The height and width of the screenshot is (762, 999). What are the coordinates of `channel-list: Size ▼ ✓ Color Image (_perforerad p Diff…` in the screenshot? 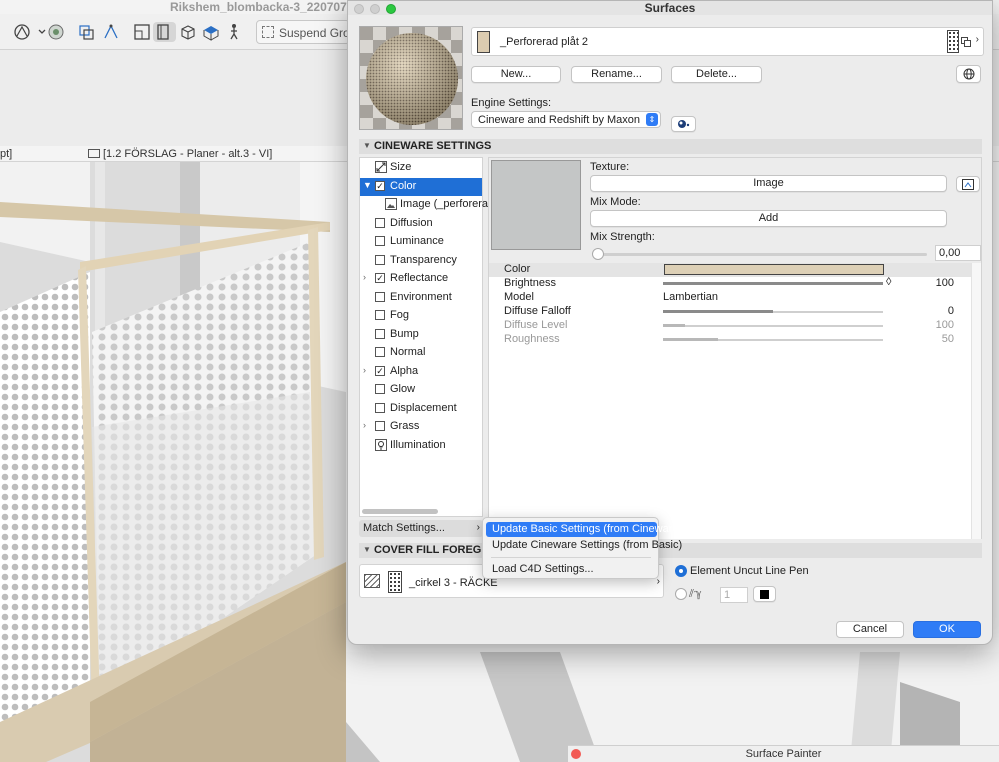 It's located at (431, 337).